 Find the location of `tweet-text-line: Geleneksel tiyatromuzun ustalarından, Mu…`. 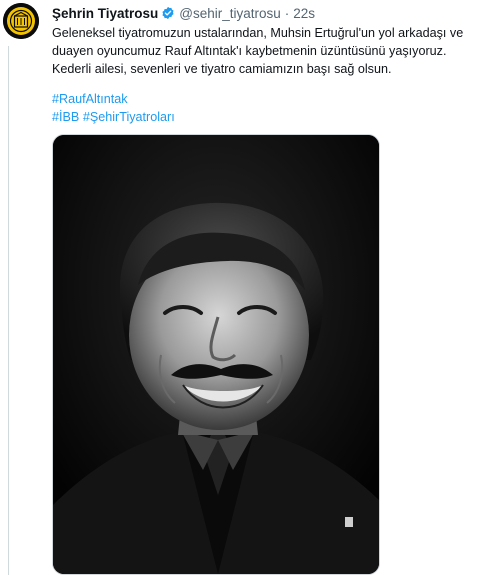

tweet-text-line: Geleneksel tiyatromuzun ustalarından, Mu… is located at coordinates (258, 33).